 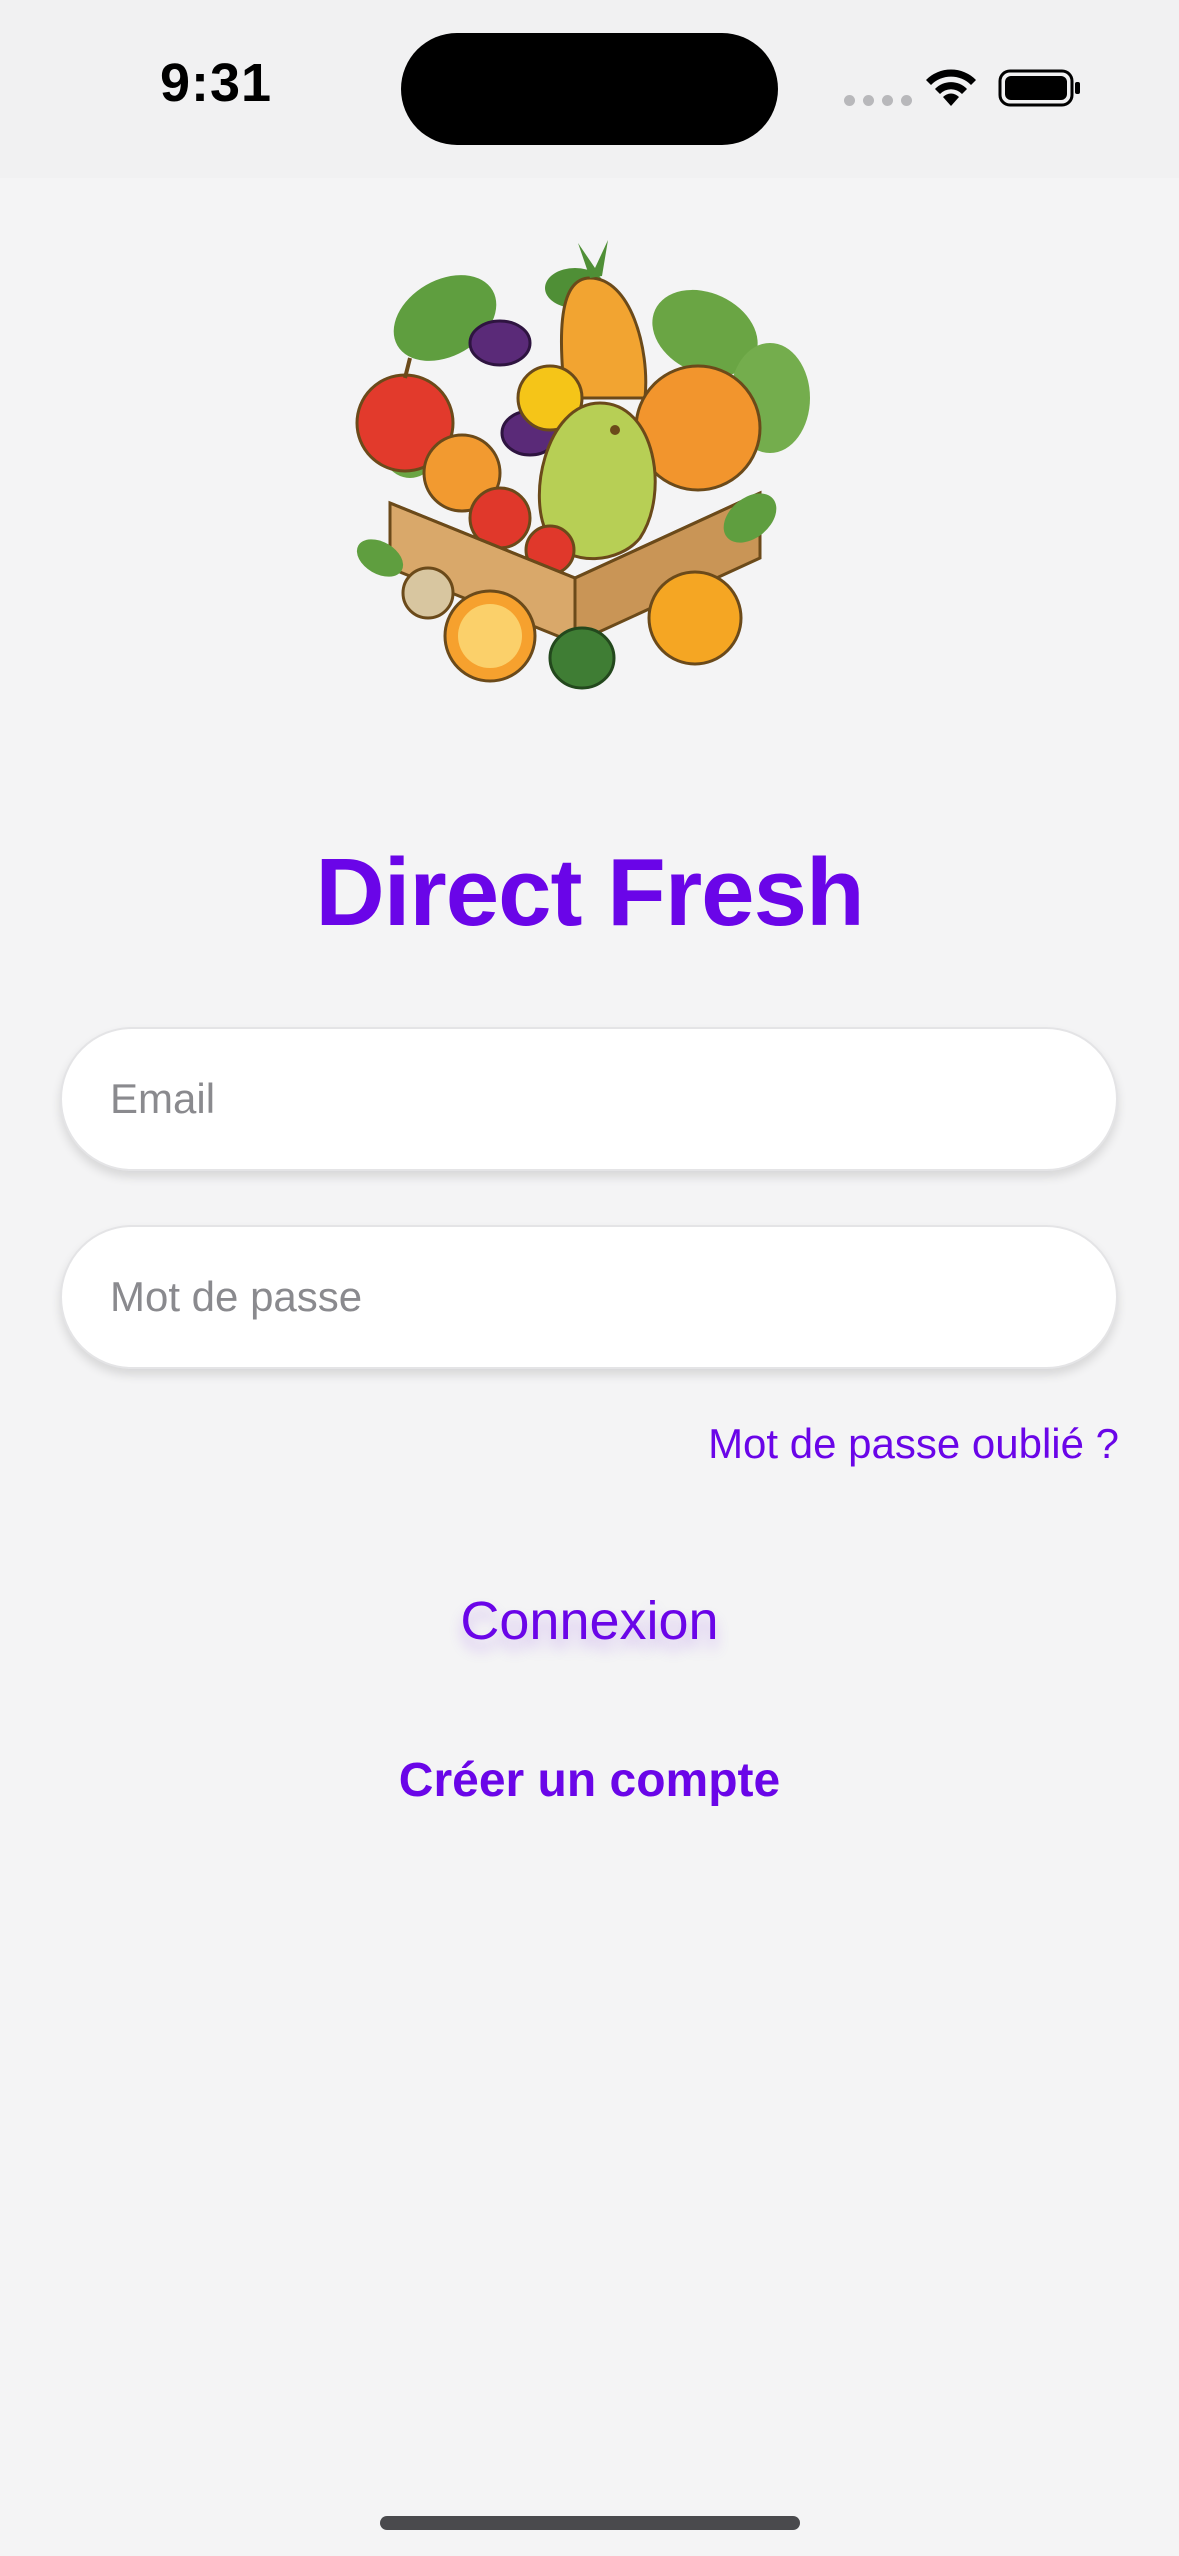 I want to click on create-account-button: Créer un compte, so click(x=589, y=1780).